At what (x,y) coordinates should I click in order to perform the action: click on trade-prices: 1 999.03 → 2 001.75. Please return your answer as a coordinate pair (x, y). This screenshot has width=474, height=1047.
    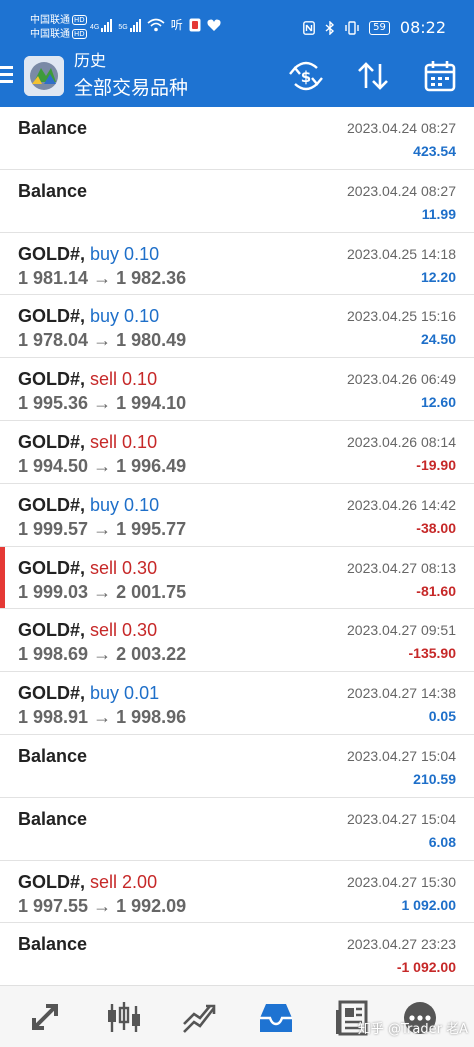
    Looking at the image, I should click on (102, 591).